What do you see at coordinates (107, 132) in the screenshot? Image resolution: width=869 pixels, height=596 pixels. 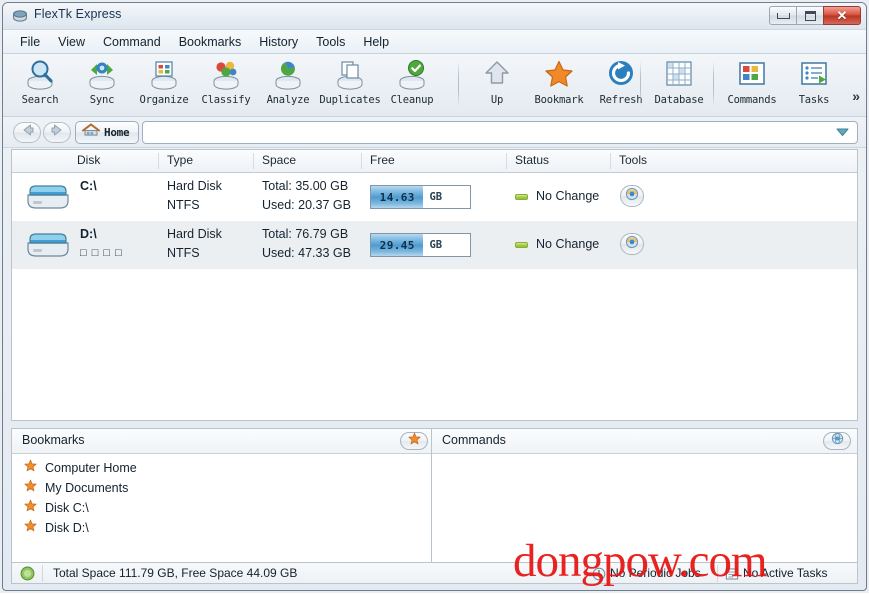 I see `home-button: Home` at bounding box center [107, 132].